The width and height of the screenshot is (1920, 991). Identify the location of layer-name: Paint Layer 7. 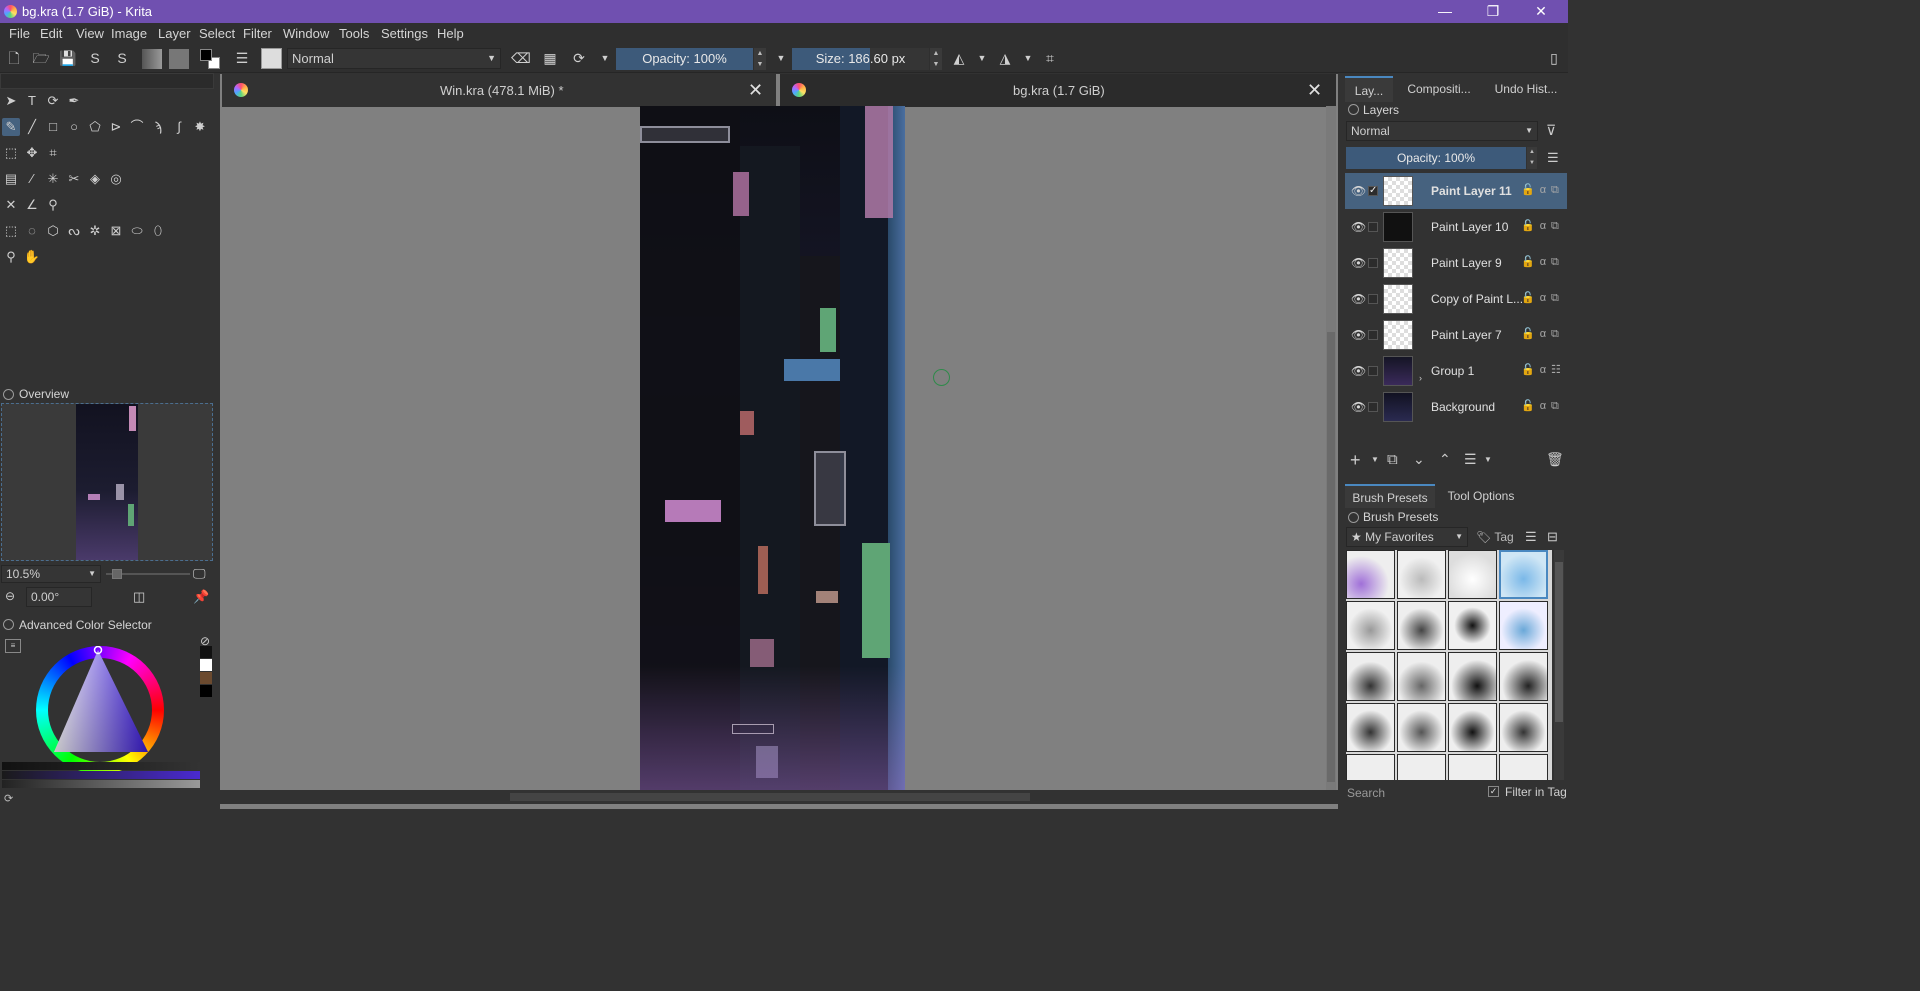
(1466, 335).